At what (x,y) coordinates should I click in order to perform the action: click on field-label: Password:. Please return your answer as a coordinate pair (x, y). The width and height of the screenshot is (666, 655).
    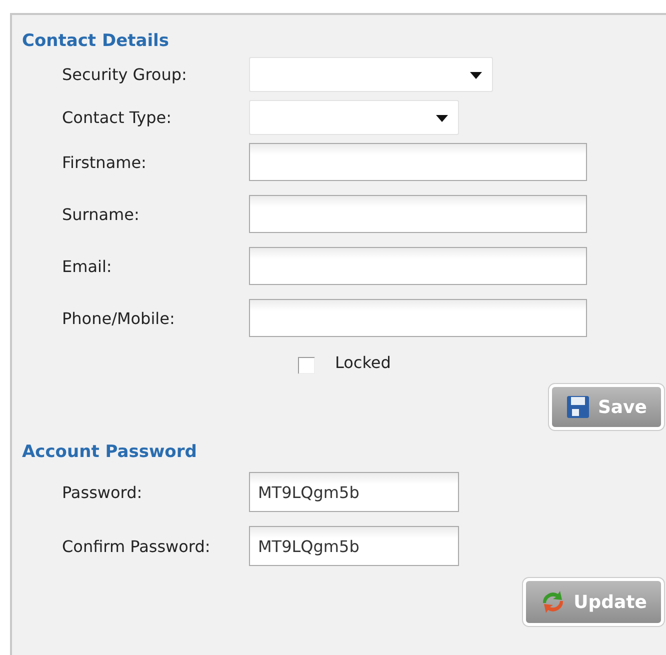
    Looking at the image, I should click on (102, 492).